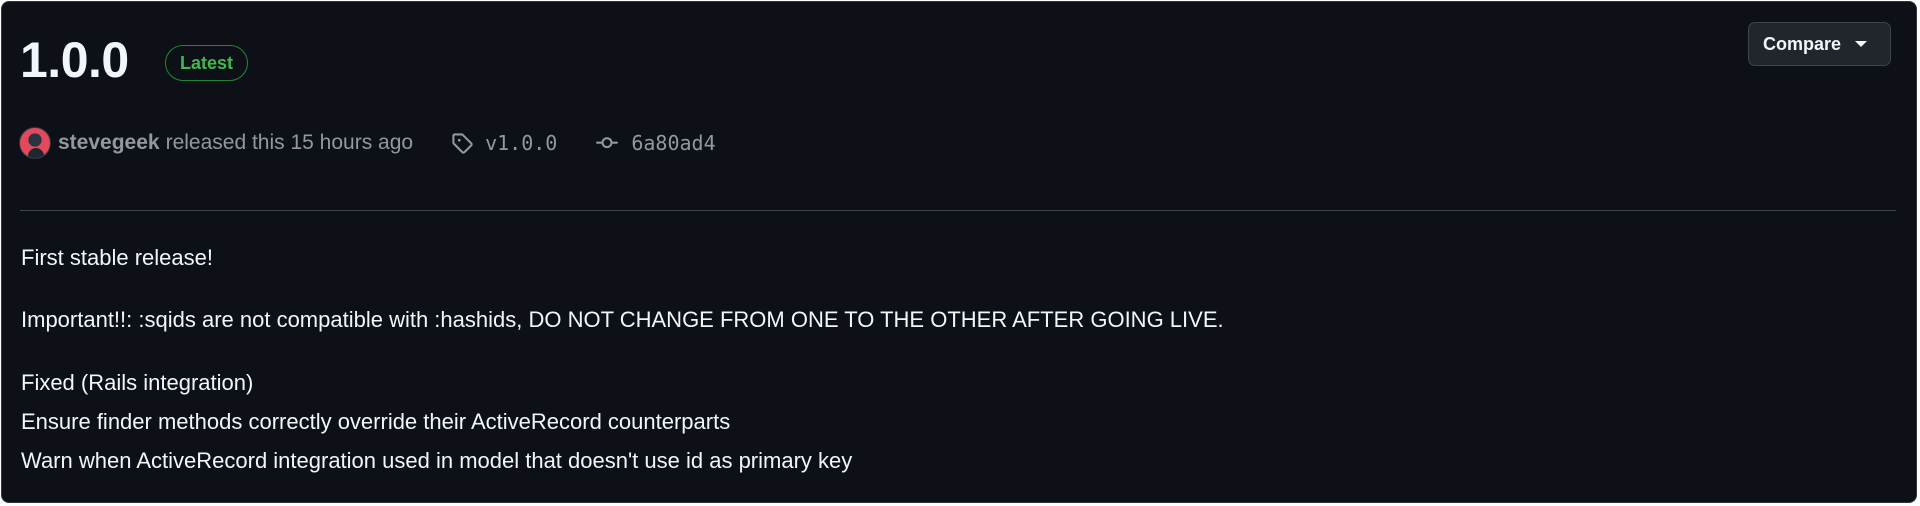 The image size is (1920, 506). What do you see at coordinates (74, 60) in the screenshot?
I see `release-title: 1.0.0` at bounding box center [74, 60].